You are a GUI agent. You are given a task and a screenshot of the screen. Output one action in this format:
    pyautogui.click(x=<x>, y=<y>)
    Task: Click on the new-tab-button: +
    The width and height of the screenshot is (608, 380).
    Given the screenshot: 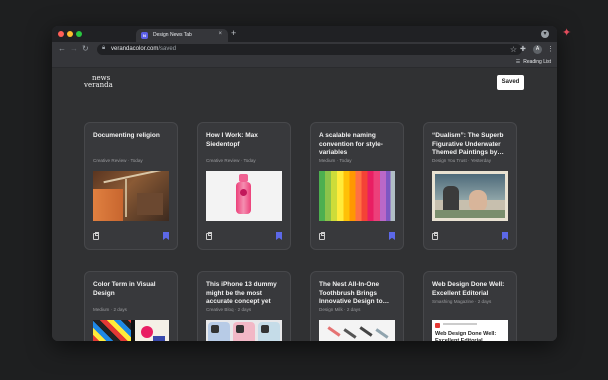 What is the action you would take?
    pyautogui.click(x=233, y=33)
    